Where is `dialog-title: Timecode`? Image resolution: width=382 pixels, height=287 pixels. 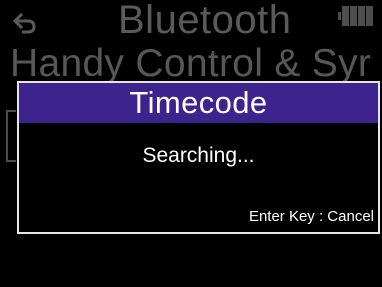
dialog-title: Timecode is located at coordinates (198, 102).